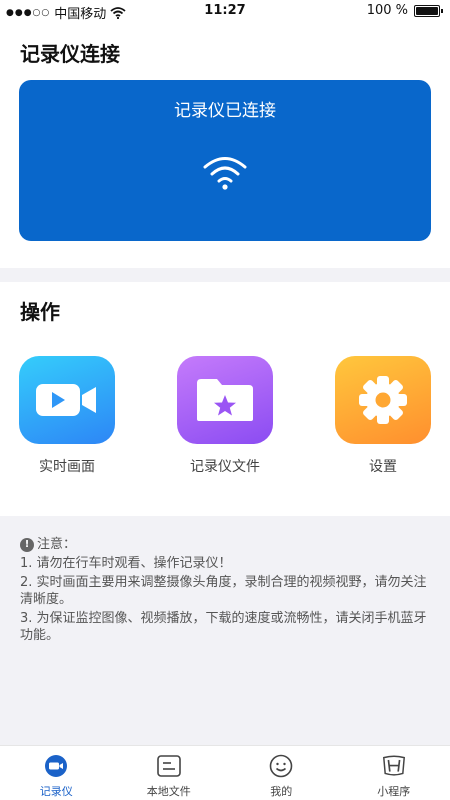 The image size is (450, 800). I want to click on notes-header: ! 注意：, so click(226, 544).